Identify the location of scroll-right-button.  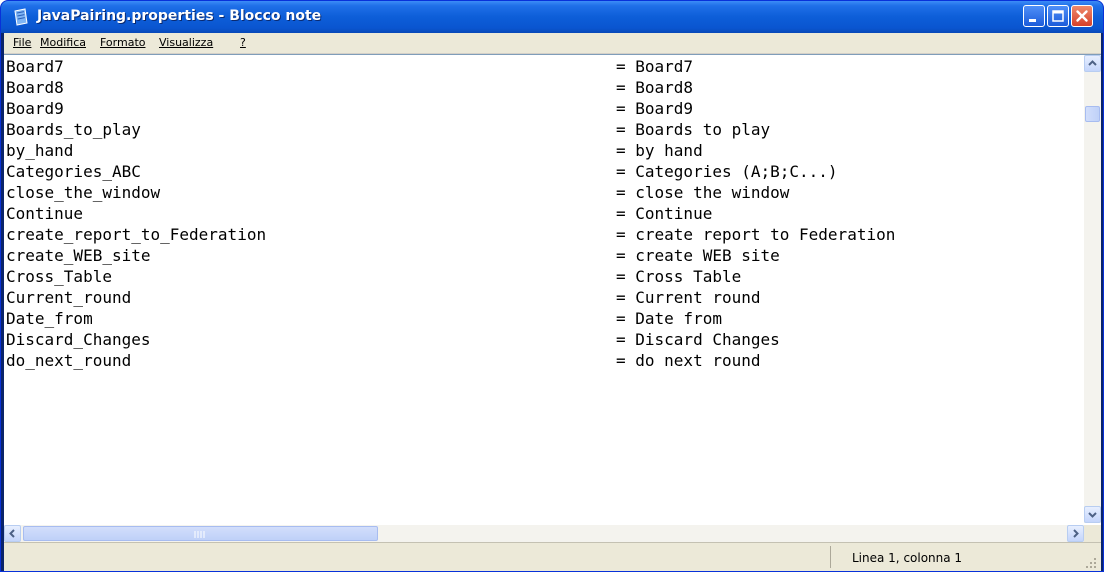
(1075, 533).